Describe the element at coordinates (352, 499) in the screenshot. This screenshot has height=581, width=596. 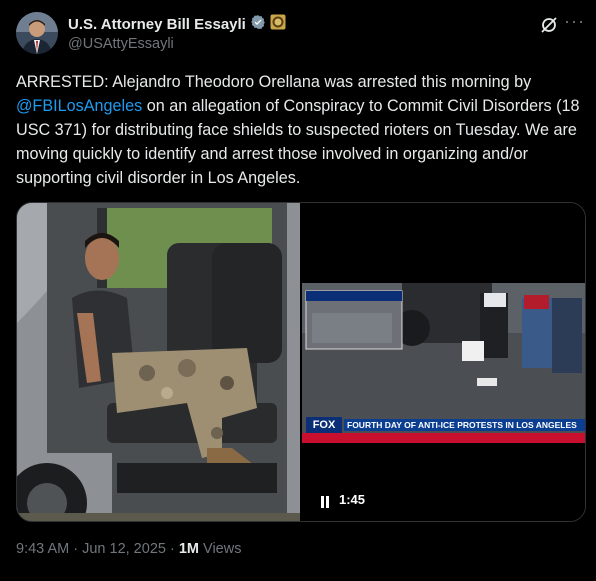
I see `video-duration: 1:45` at that location.